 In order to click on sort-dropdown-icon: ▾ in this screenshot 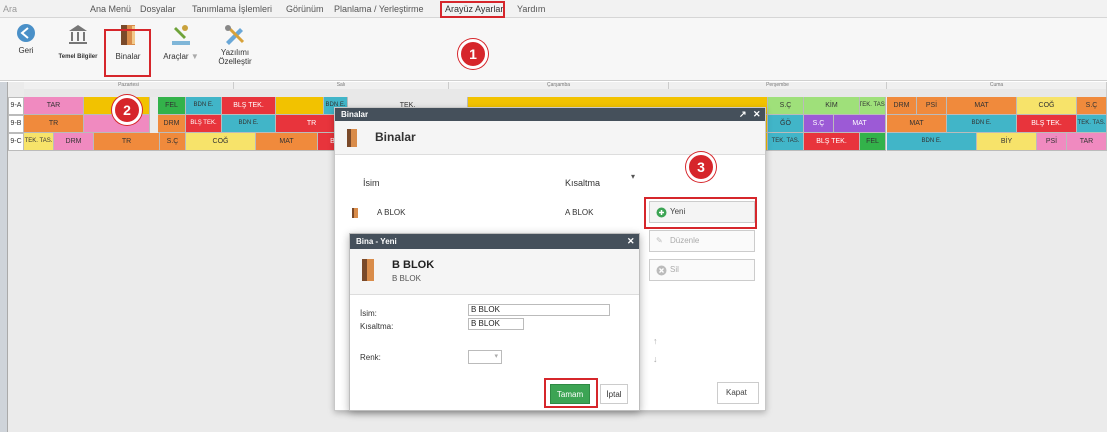, I will do `click(633, 176)`.